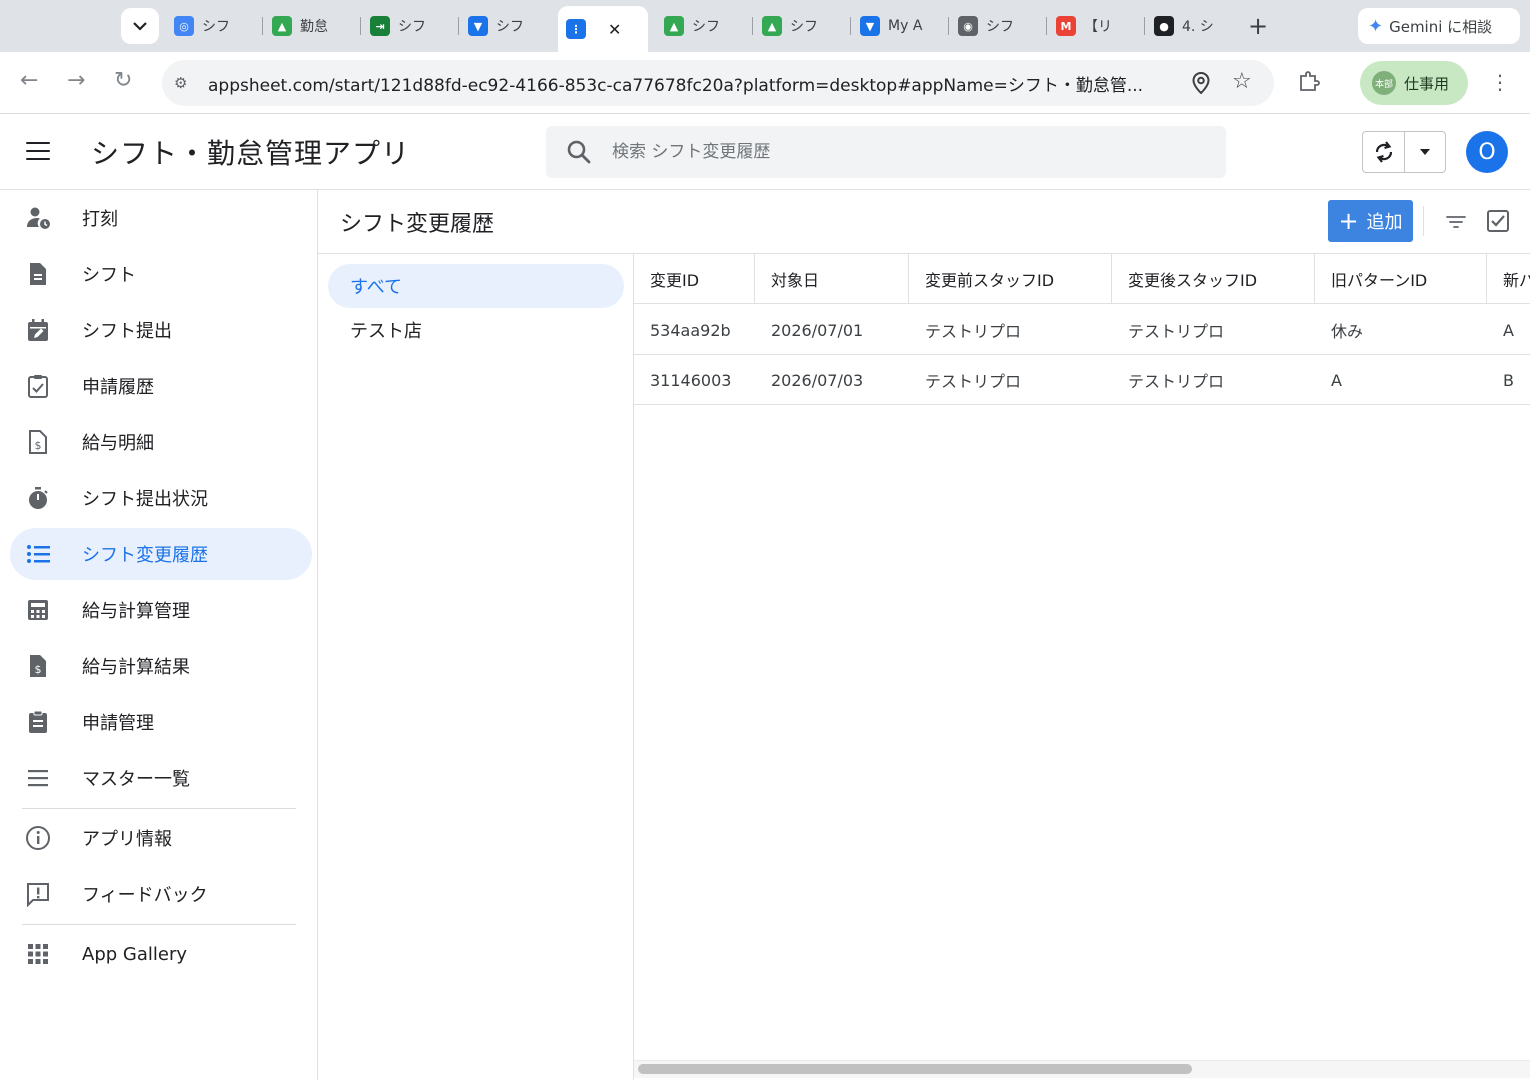 This screenshot has height=1080, width=1530. Describe the element at coordinates (1098, 27) in the screenshot. I see `tab-title: 【リ` at that location.